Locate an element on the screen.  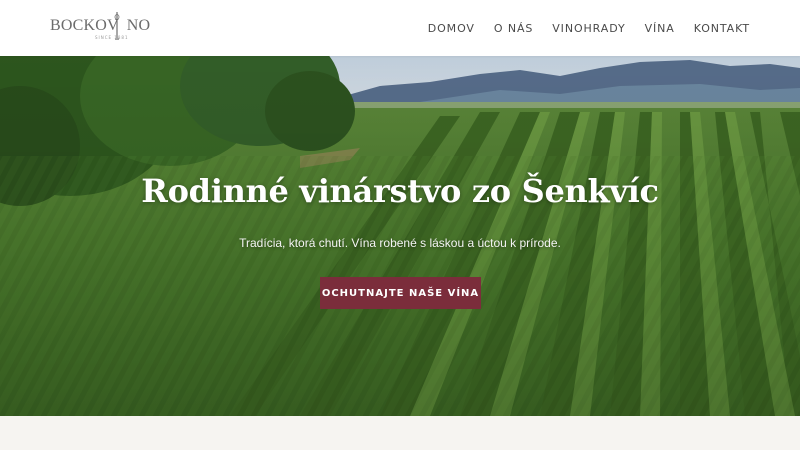
nav-item-domov: DOMOV is located at coordinates (451, 28).